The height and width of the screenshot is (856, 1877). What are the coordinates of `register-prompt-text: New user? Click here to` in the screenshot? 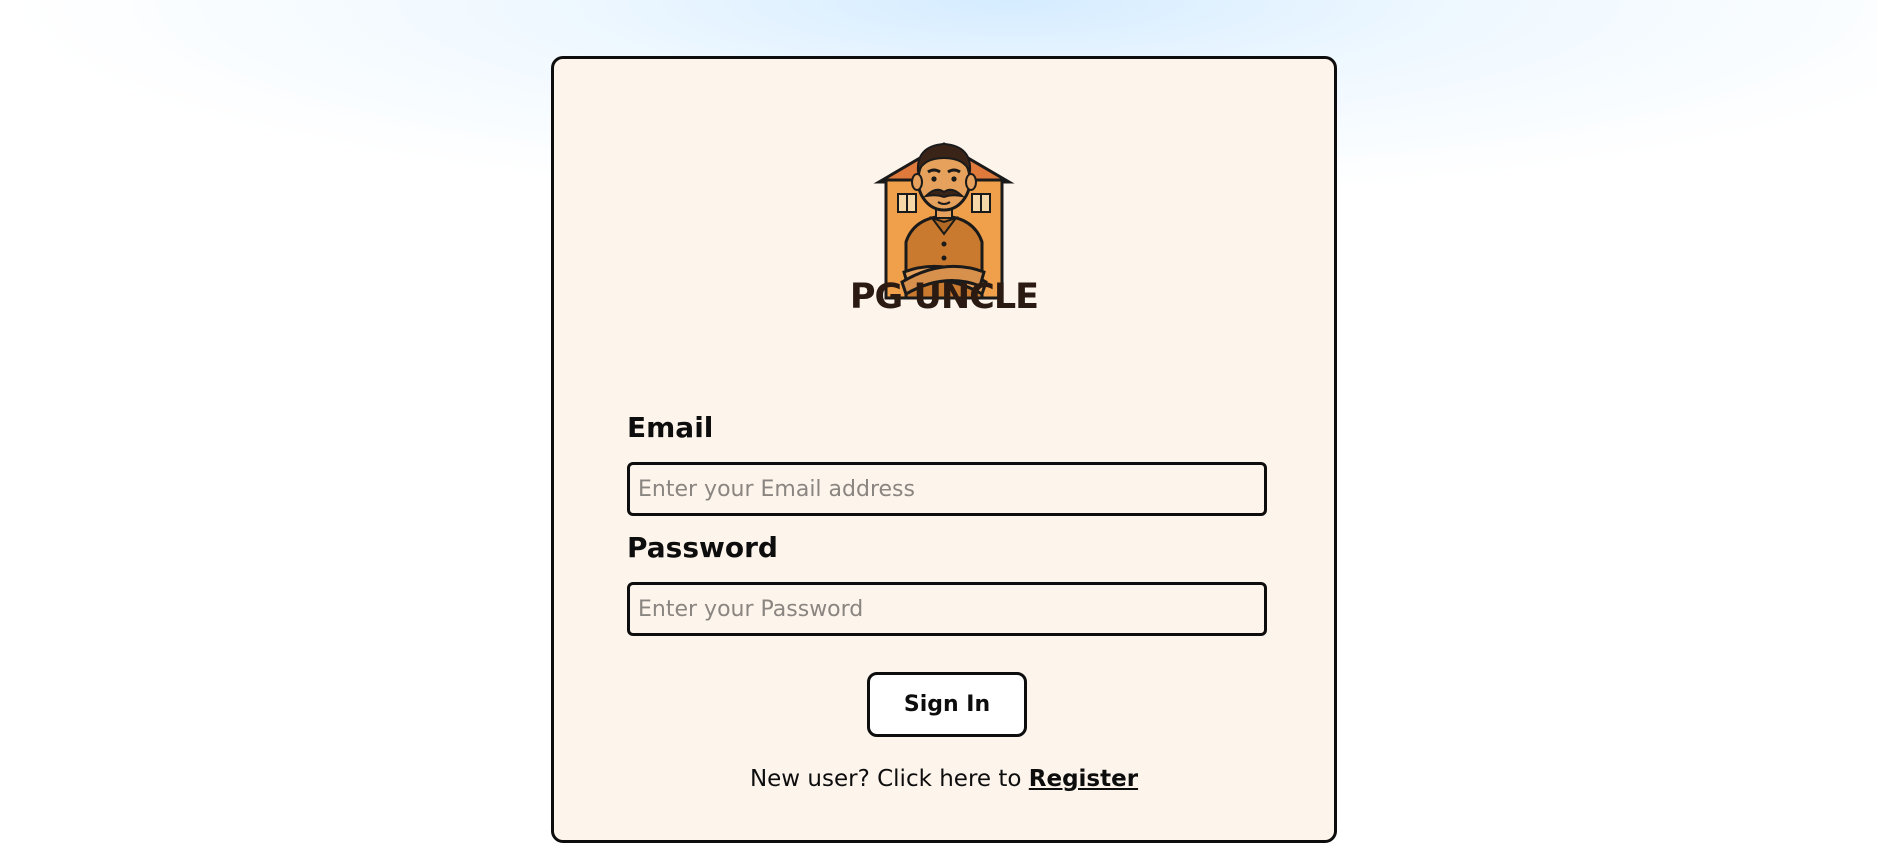 It's located at (889, 779).